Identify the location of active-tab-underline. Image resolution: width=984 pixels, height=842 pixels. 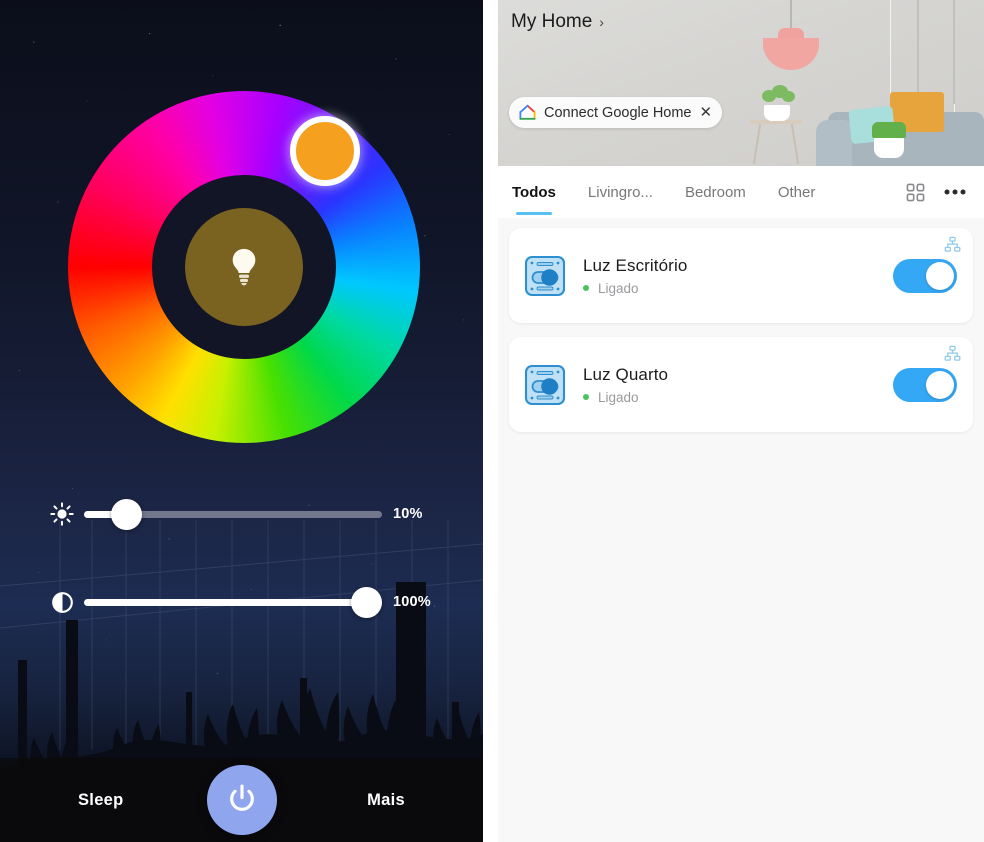
(533, 213).